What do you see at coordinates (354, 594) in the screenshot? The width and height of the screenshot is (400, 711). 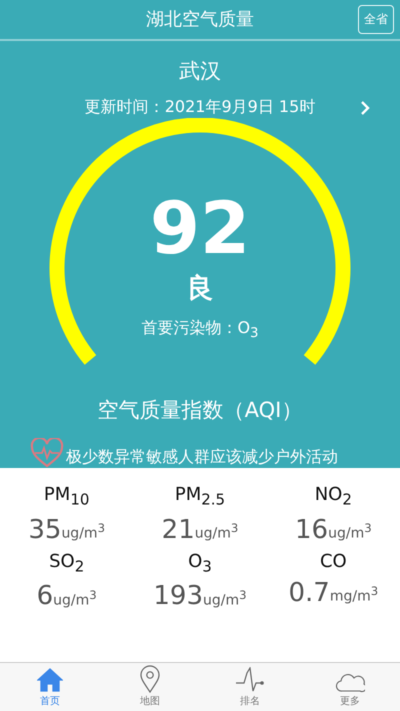 I see `pollutant-unit: mg/m$^{3}$` at bounding box center [354, 594].